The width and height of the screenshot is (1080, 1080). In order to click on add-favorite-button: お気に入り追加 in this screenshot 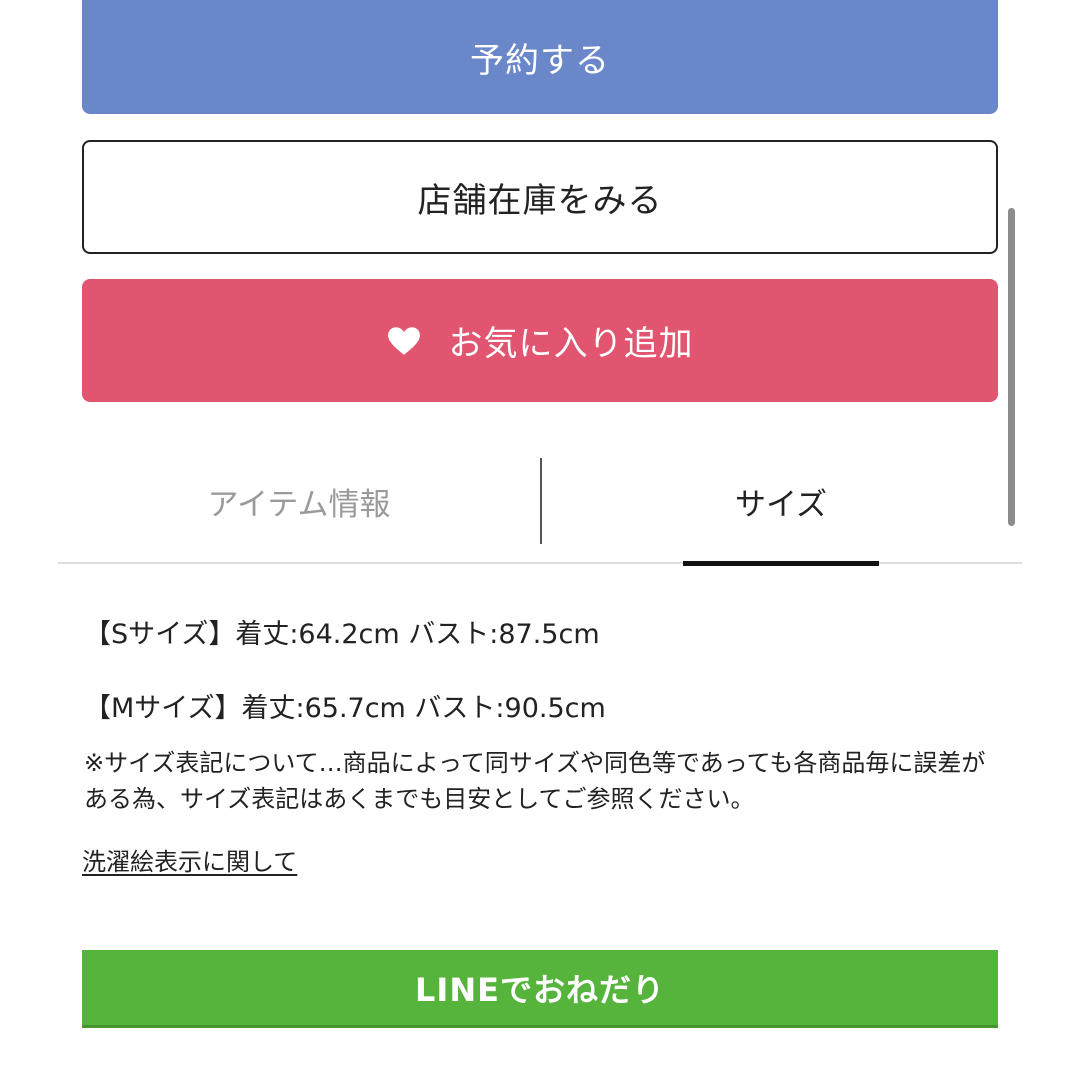, I will do `click(540, 340)`.